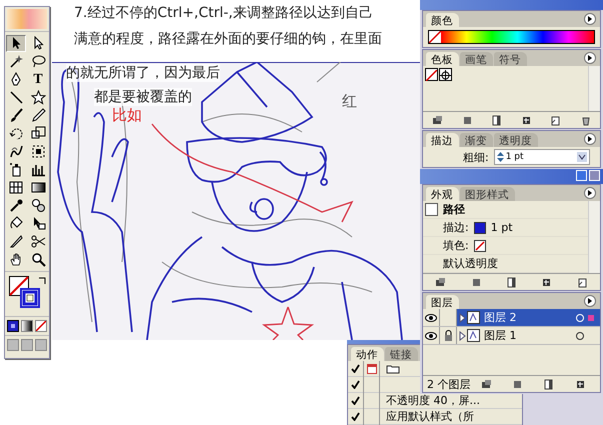 The width and height of the screenshot is (603, 425). Describe the element at coordinates (223, 13) in the screenshot. I see `annotation-text: 7.经过不停的Ctrl+,Ctrl-,来调整路径以达到自己` at that location.